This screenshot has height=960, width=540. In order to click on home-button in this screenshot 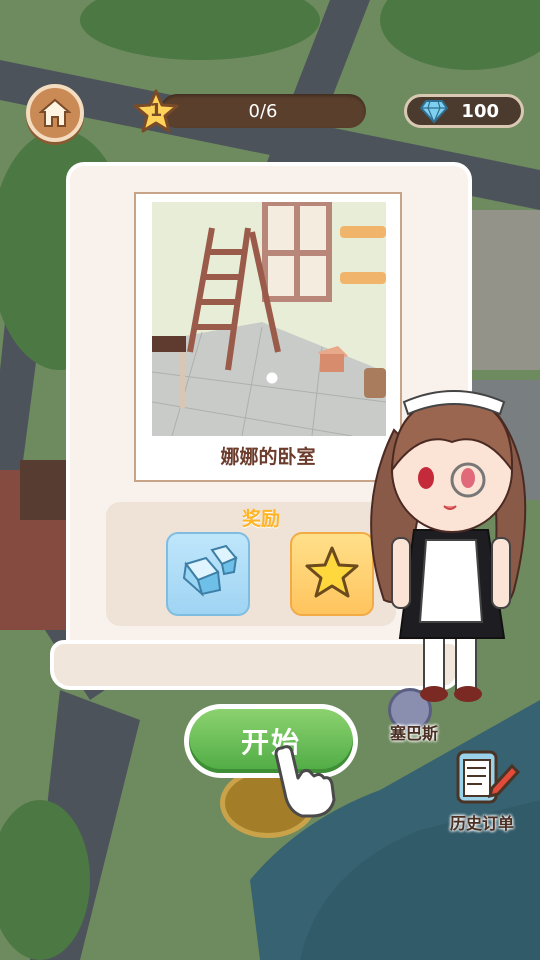, I will do `click(55, 113)`.